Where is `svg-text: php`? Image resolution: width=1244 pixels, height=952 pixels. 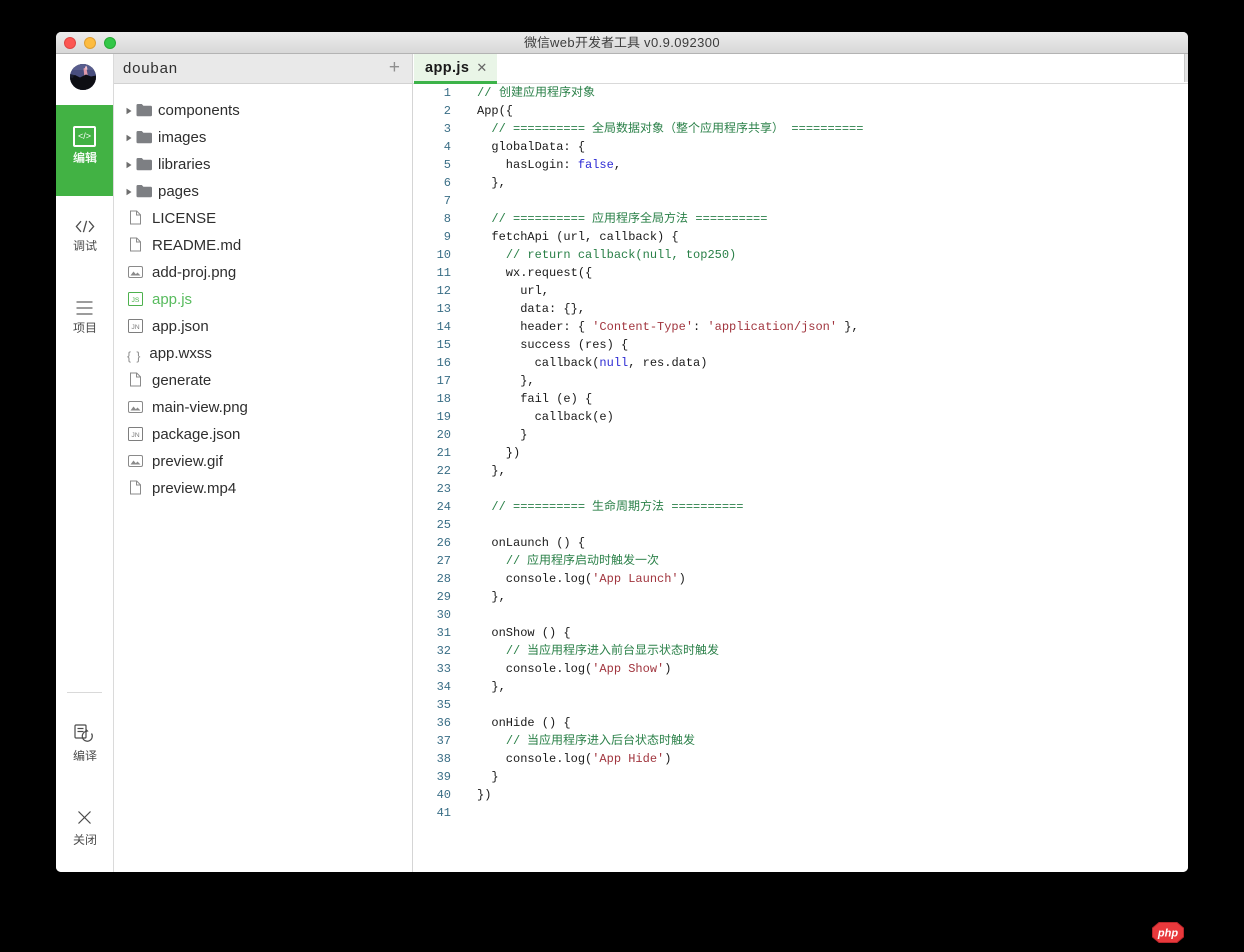 svg-text: php is located at coordinates (1167, 934).